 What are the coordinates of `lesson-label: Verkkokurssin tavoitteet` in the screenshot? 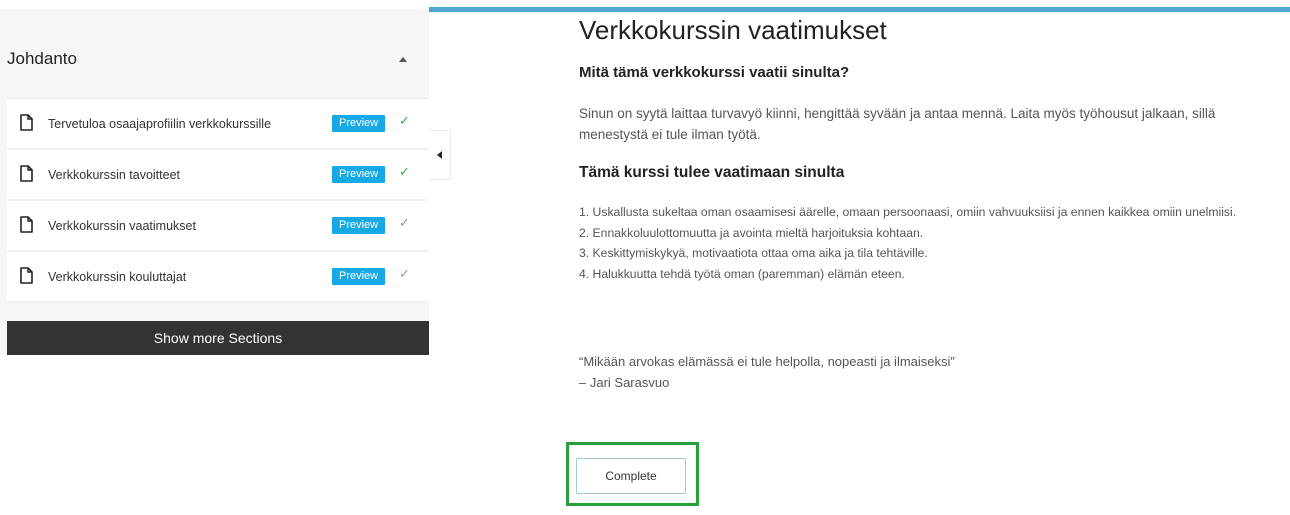 It's located at (114, 174).